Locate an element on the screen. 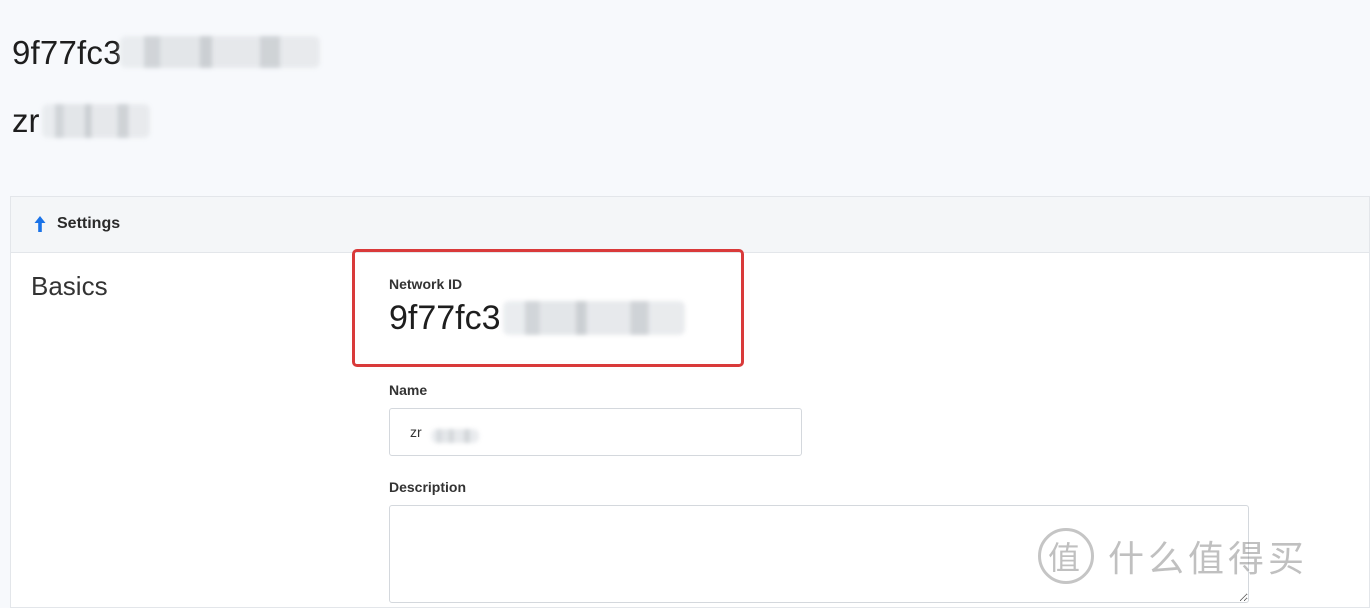 The height and width of the screenshot is (608, 1370). settings-toggle: Settings is located at coordinates (76, 224).